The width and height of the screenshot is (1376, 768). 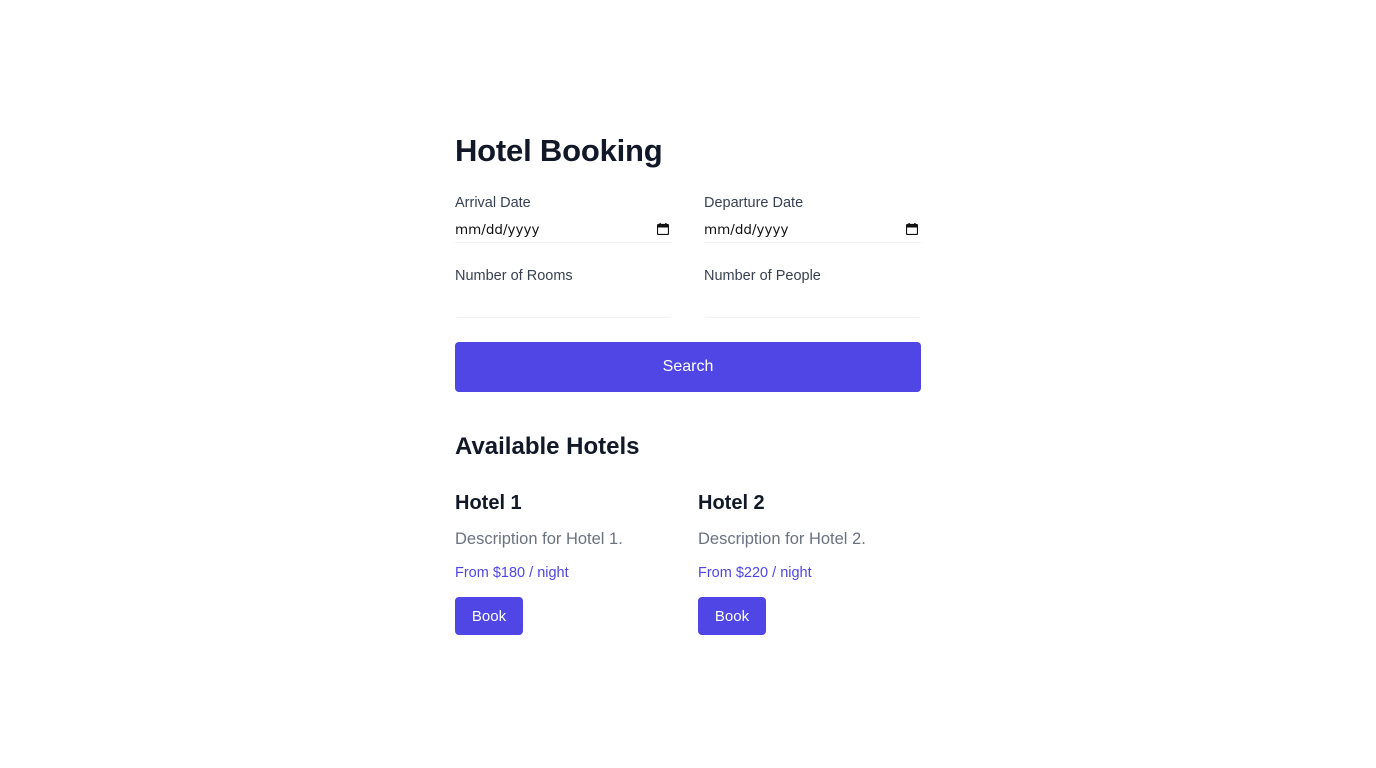 What do you see at coordinates (731, 503) in the screenshot?
I see `hotel-name: Hotel 2` at bounding box center [731, 503].